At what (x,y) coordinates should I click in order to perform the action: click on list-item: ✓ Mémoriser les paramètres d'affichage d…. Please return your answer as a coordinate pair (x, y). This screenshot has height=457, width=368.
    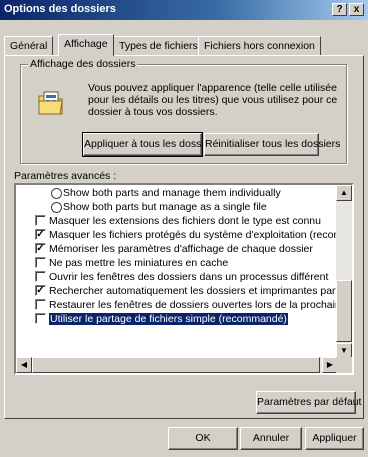
    Looking at the image, I should click on (174, 249).